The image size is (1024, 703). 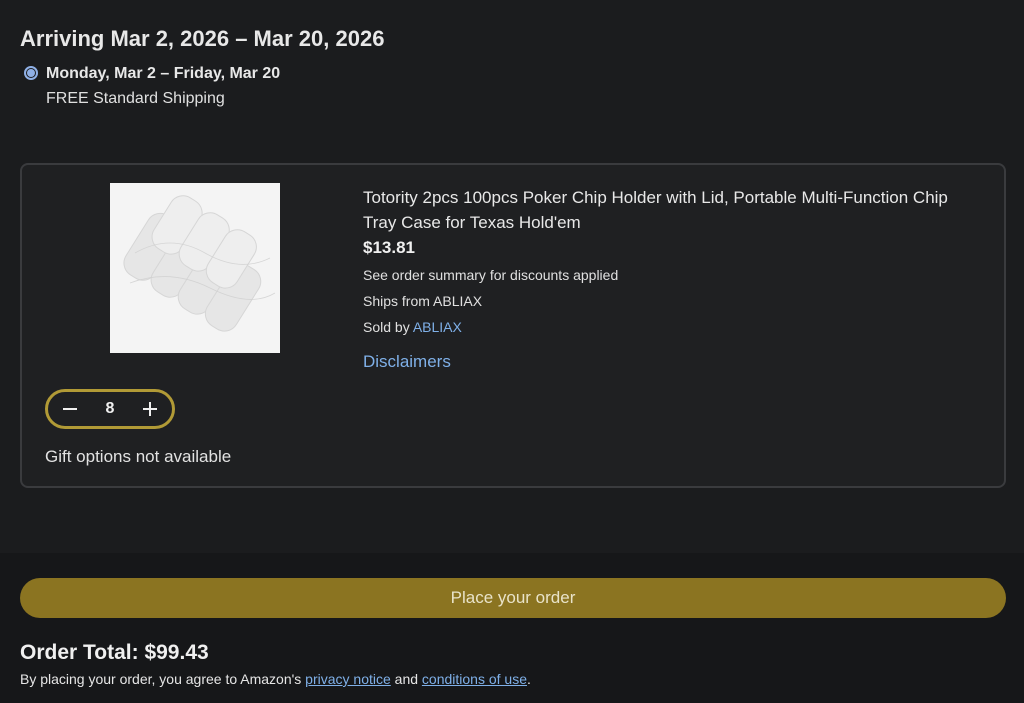 I want to click on sold-by: Sold by ABLIAX, so click(x=668, y=327).